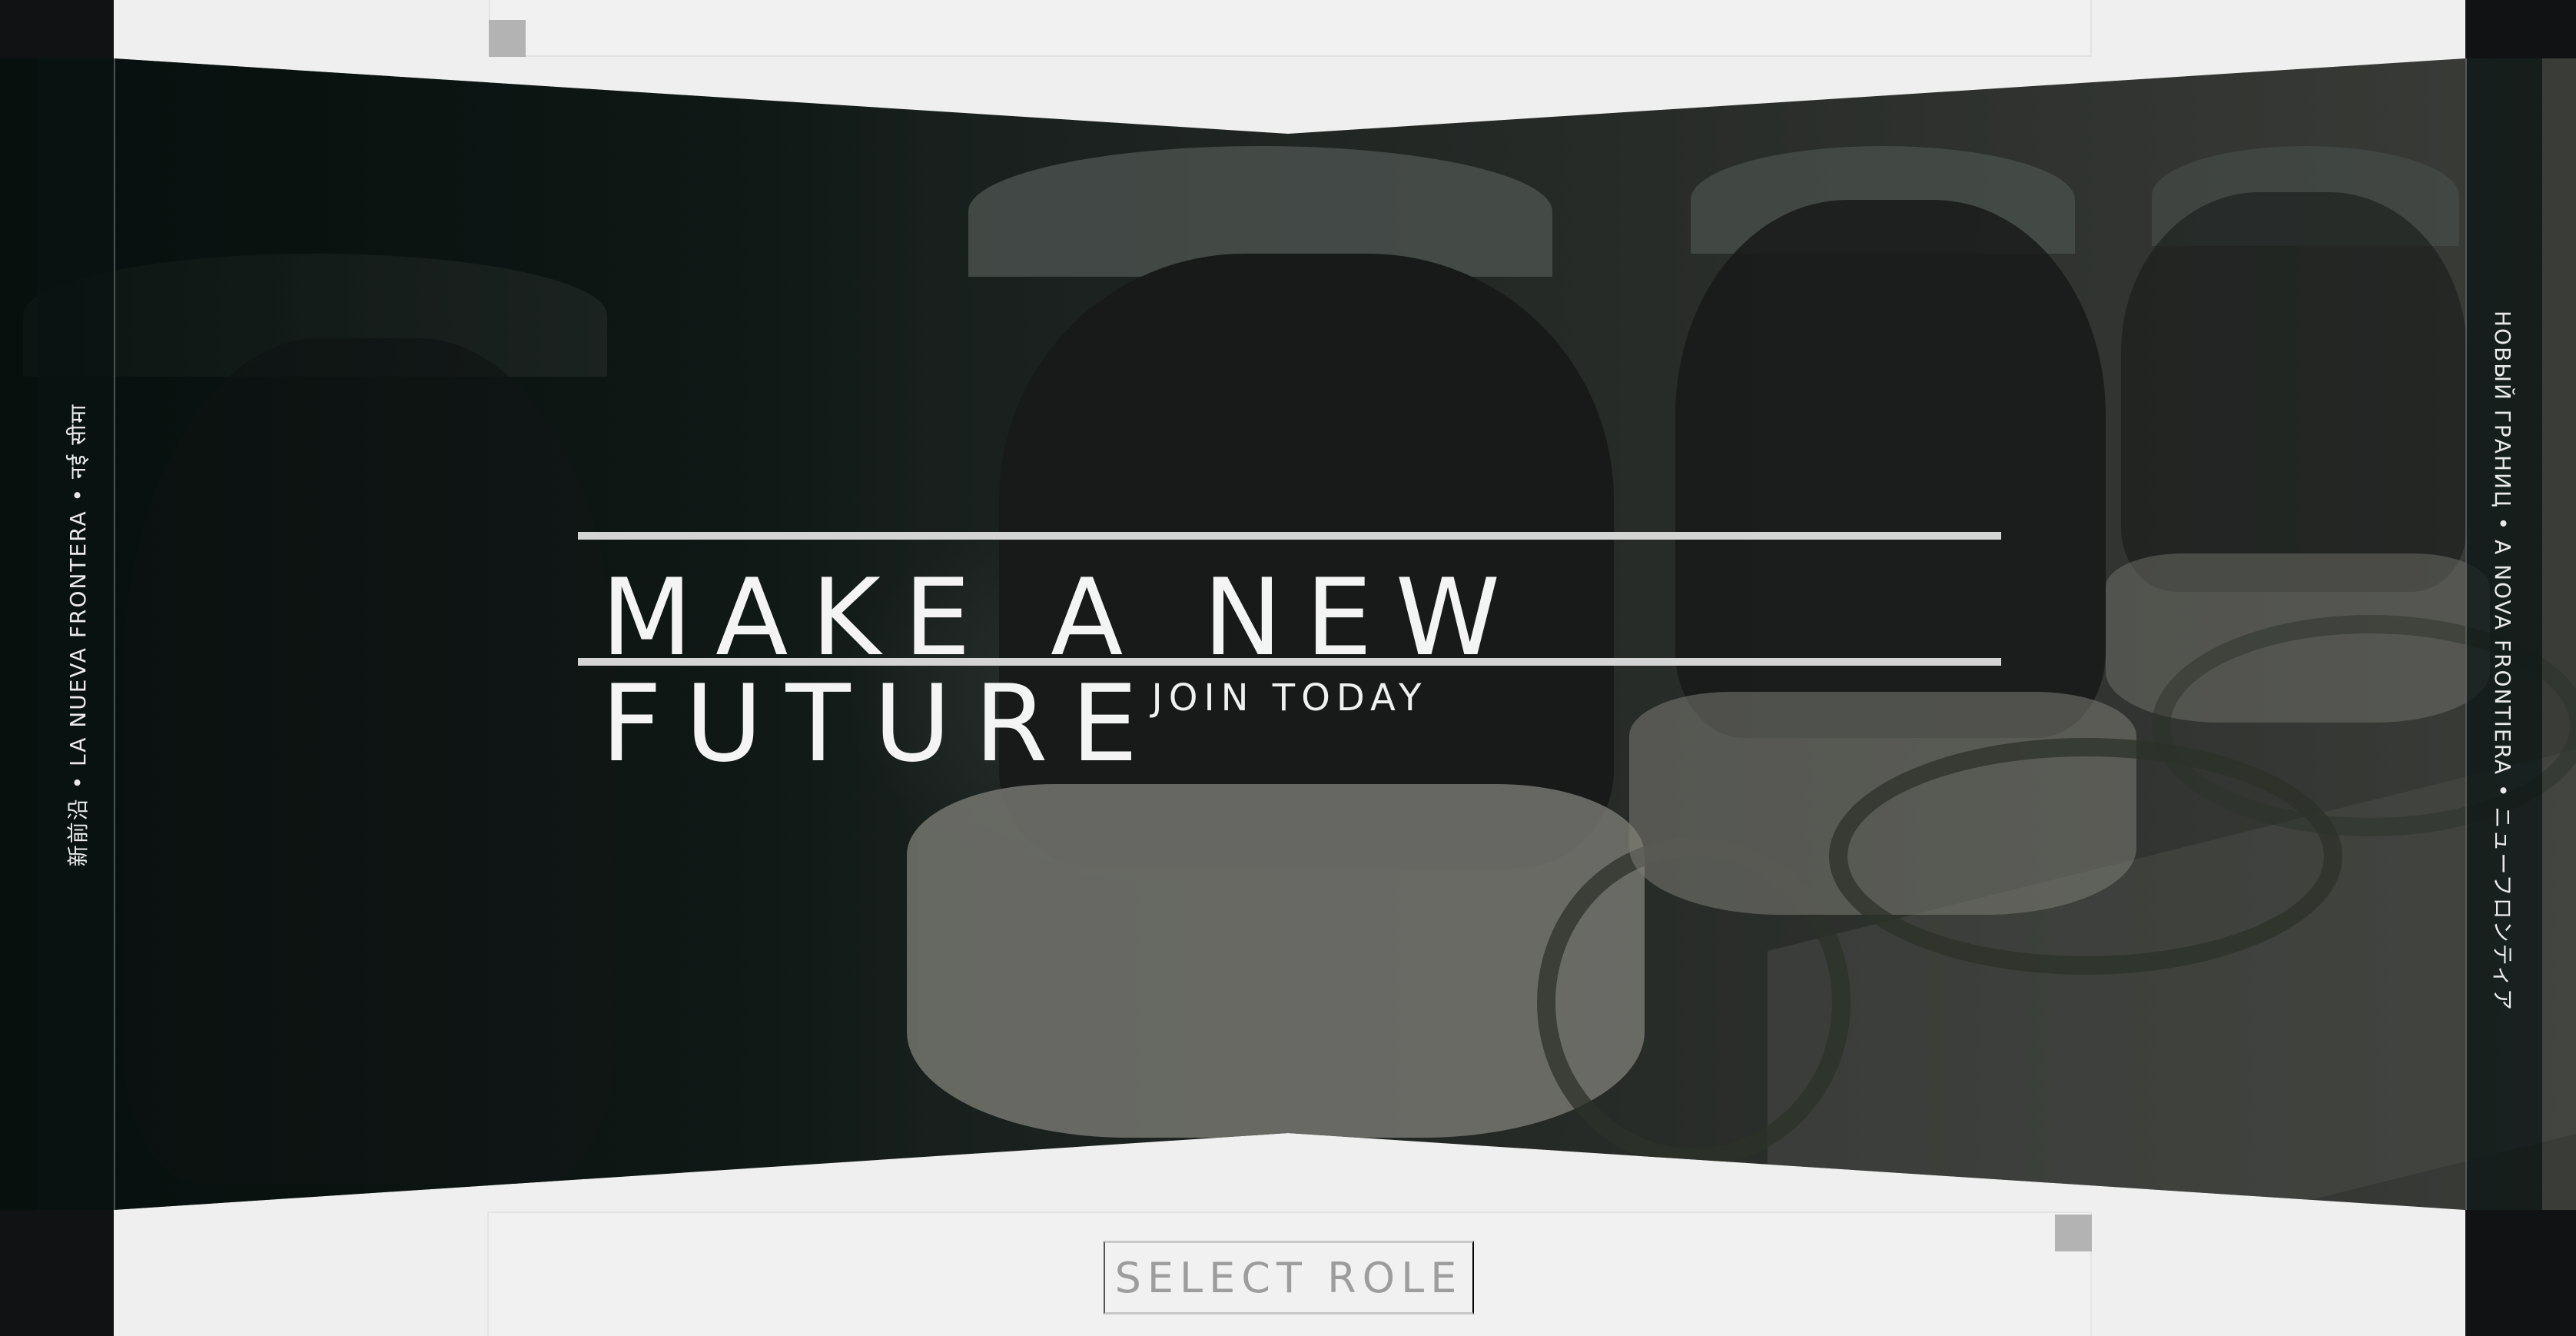 Image resolution: width=2576 pixels, height=1336 pixels. Describe the element at coordinates (1290, 28) in the screenshot. I see `top-panel` at that location.